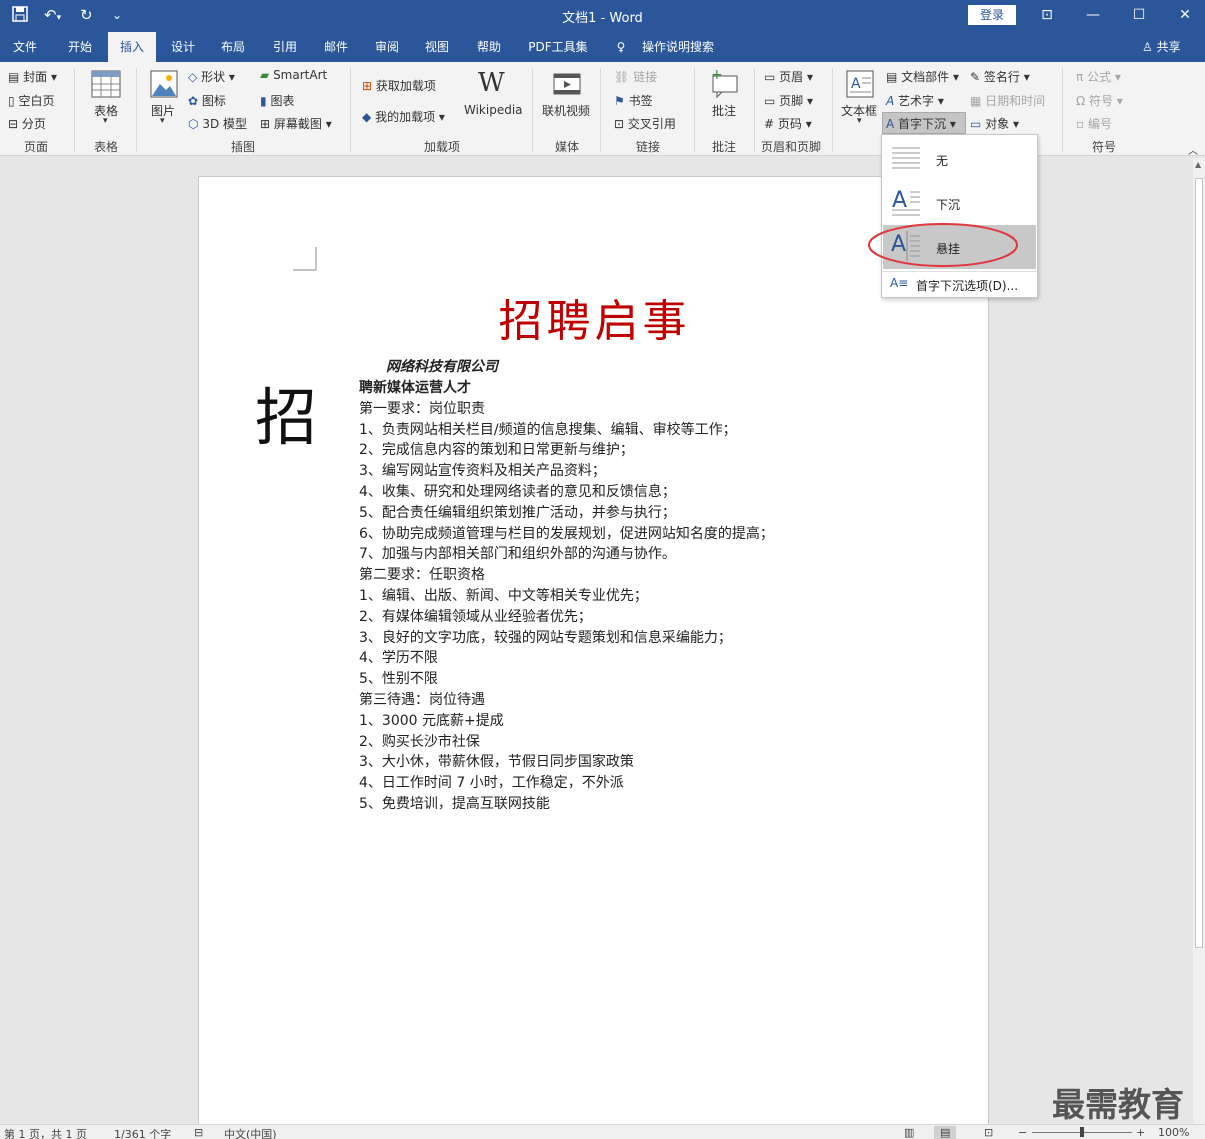  Describe the element at coordinates (403, 116) in the screenshot. I see `my-addins-button: ◆ 我的加载项 ▾` at that location.